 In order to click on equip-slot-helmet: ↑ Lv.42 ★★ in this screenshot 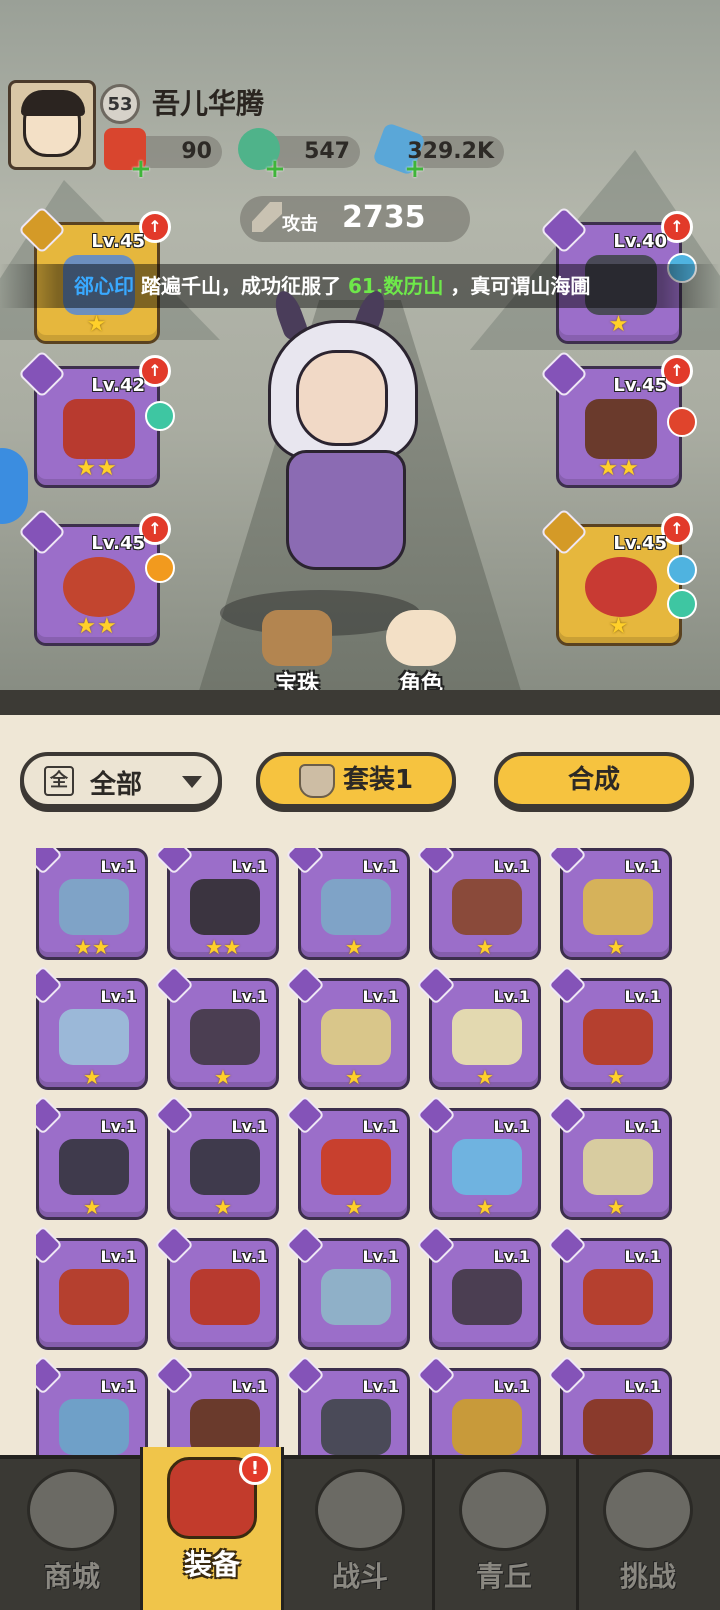, I will do `click(96, 418)`.